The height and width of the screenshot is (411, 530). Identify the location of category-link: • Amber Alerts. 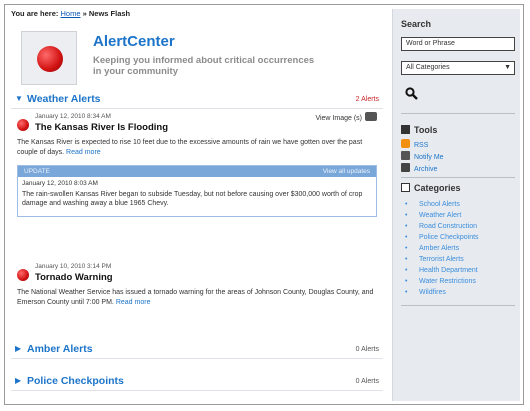
(442, 248).